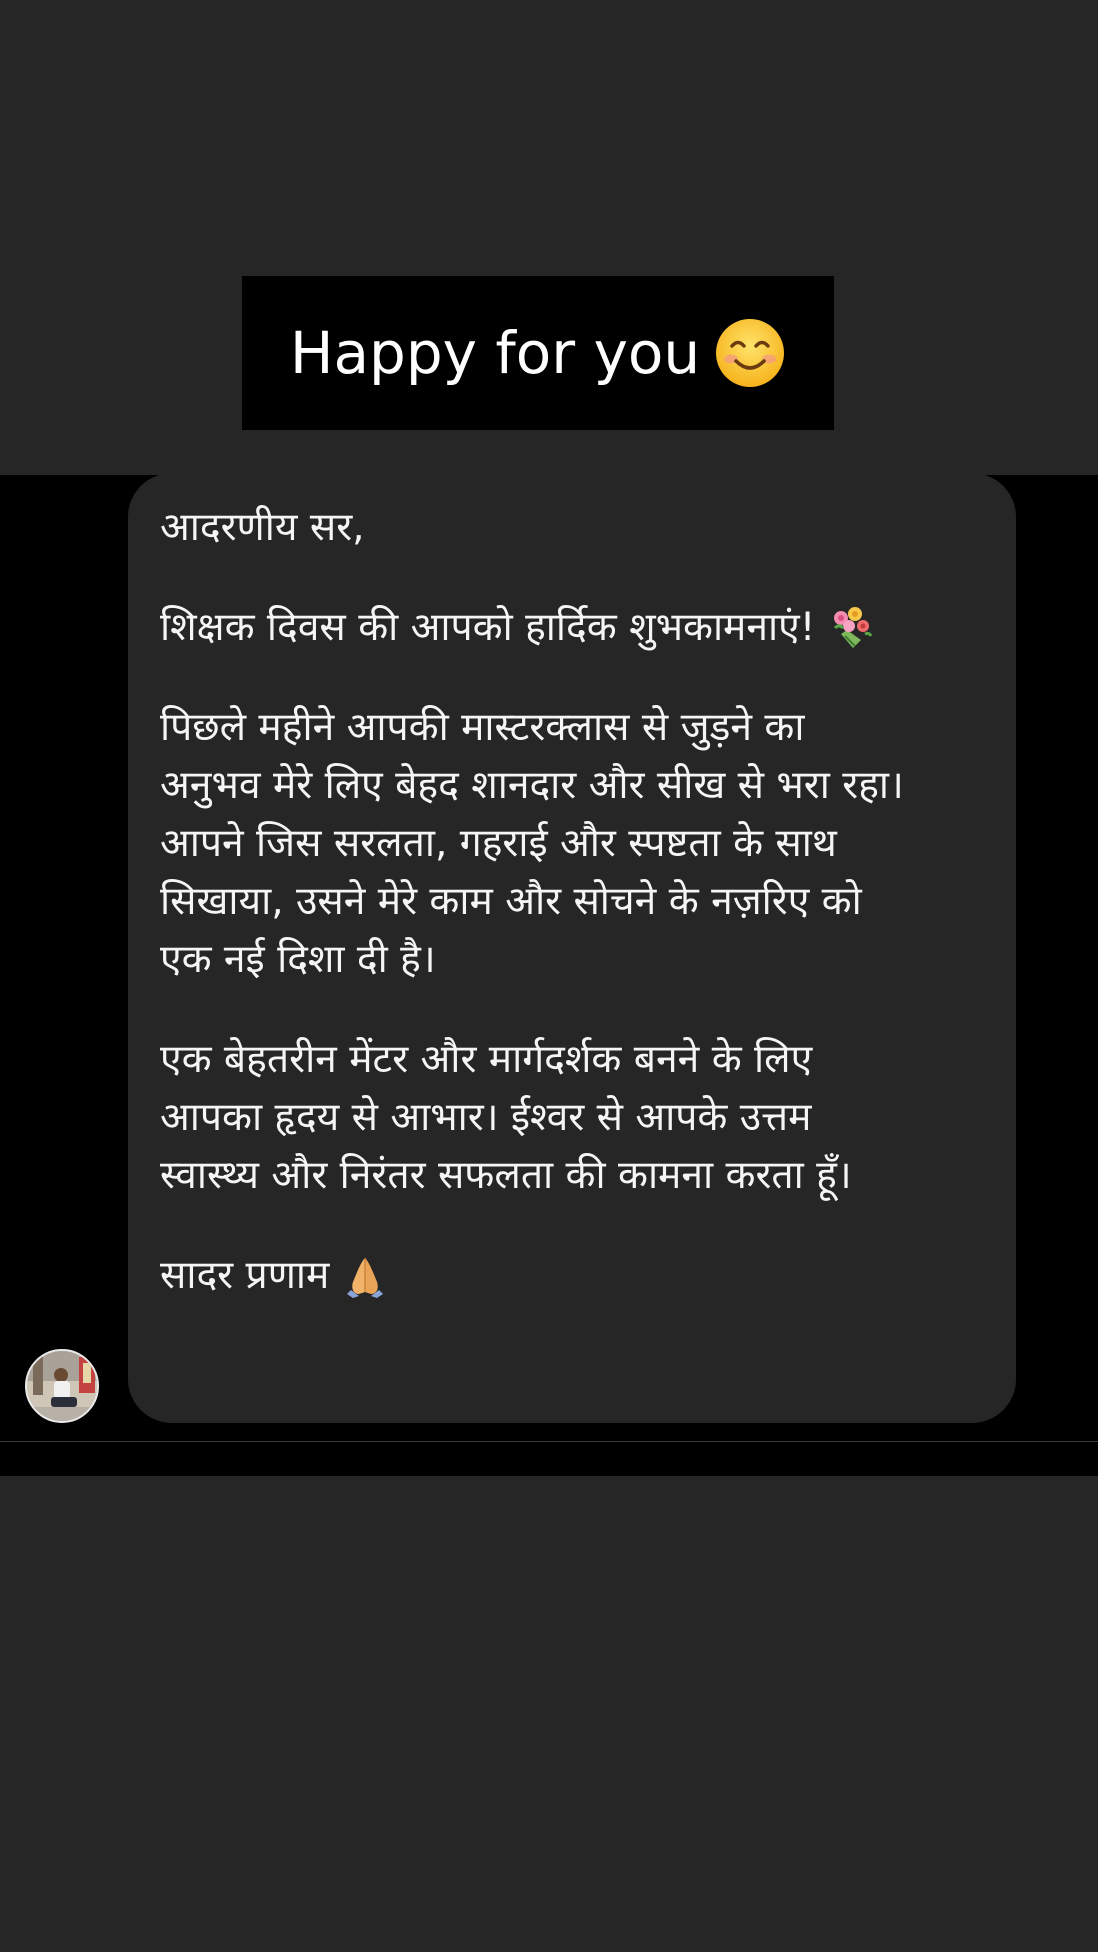  What do you see at coordinates (245, 1275) in the screenshot?
I see `message-signoff: सादर प्रणाम` at bounding box center [245, 1275].